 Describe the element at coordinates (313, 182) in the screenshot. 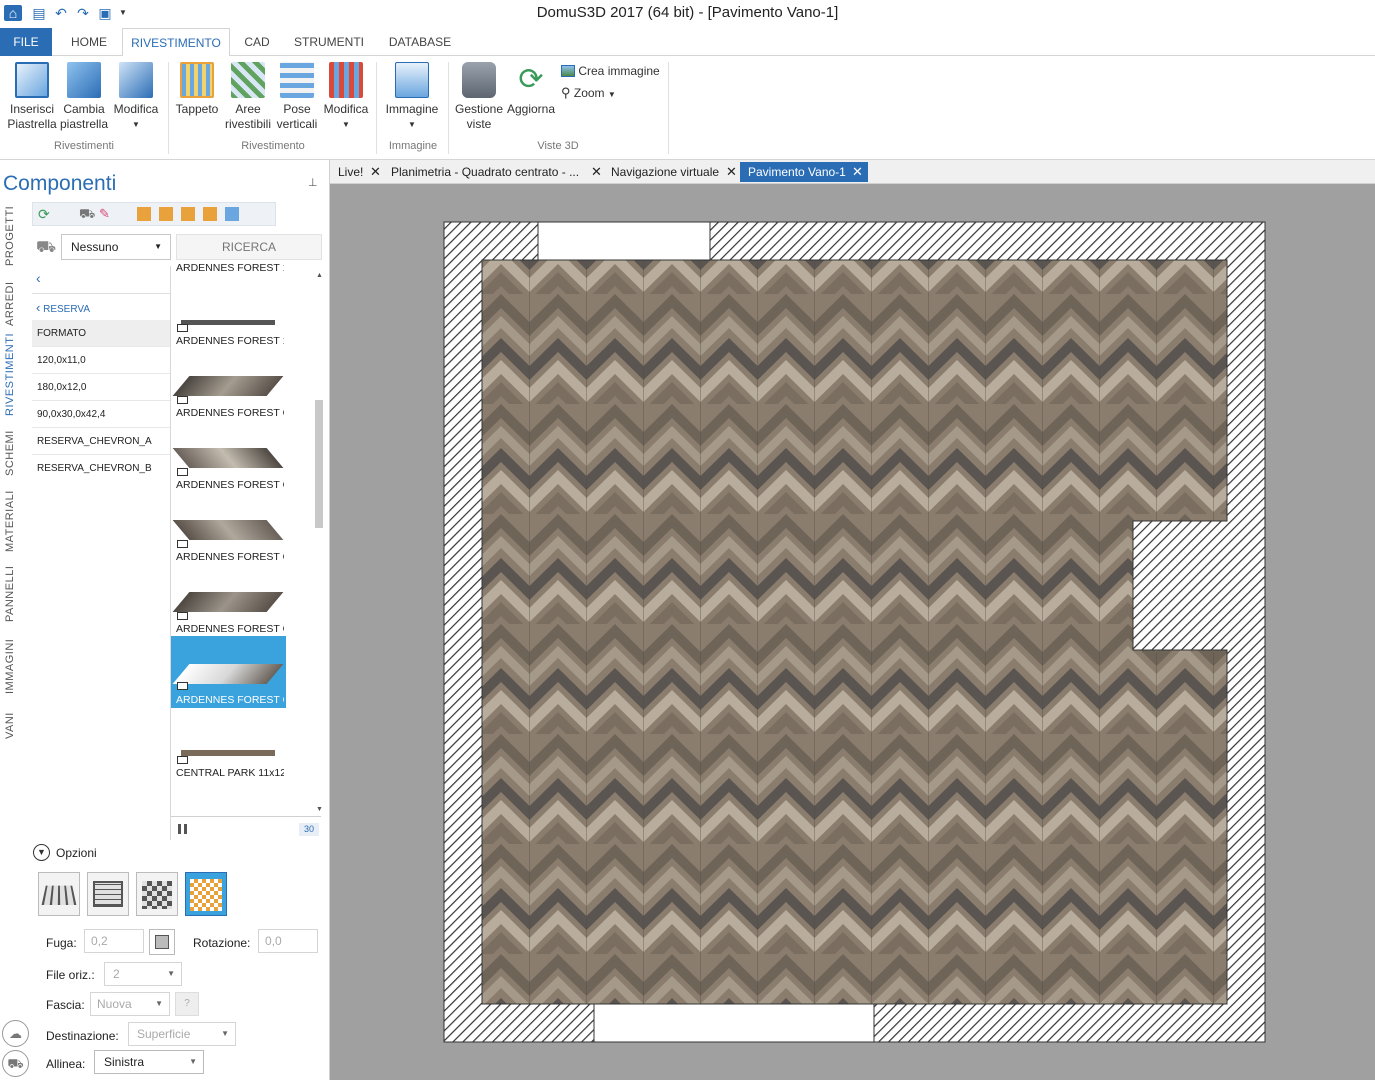

I see `pin-icon: ⊥` at that location.